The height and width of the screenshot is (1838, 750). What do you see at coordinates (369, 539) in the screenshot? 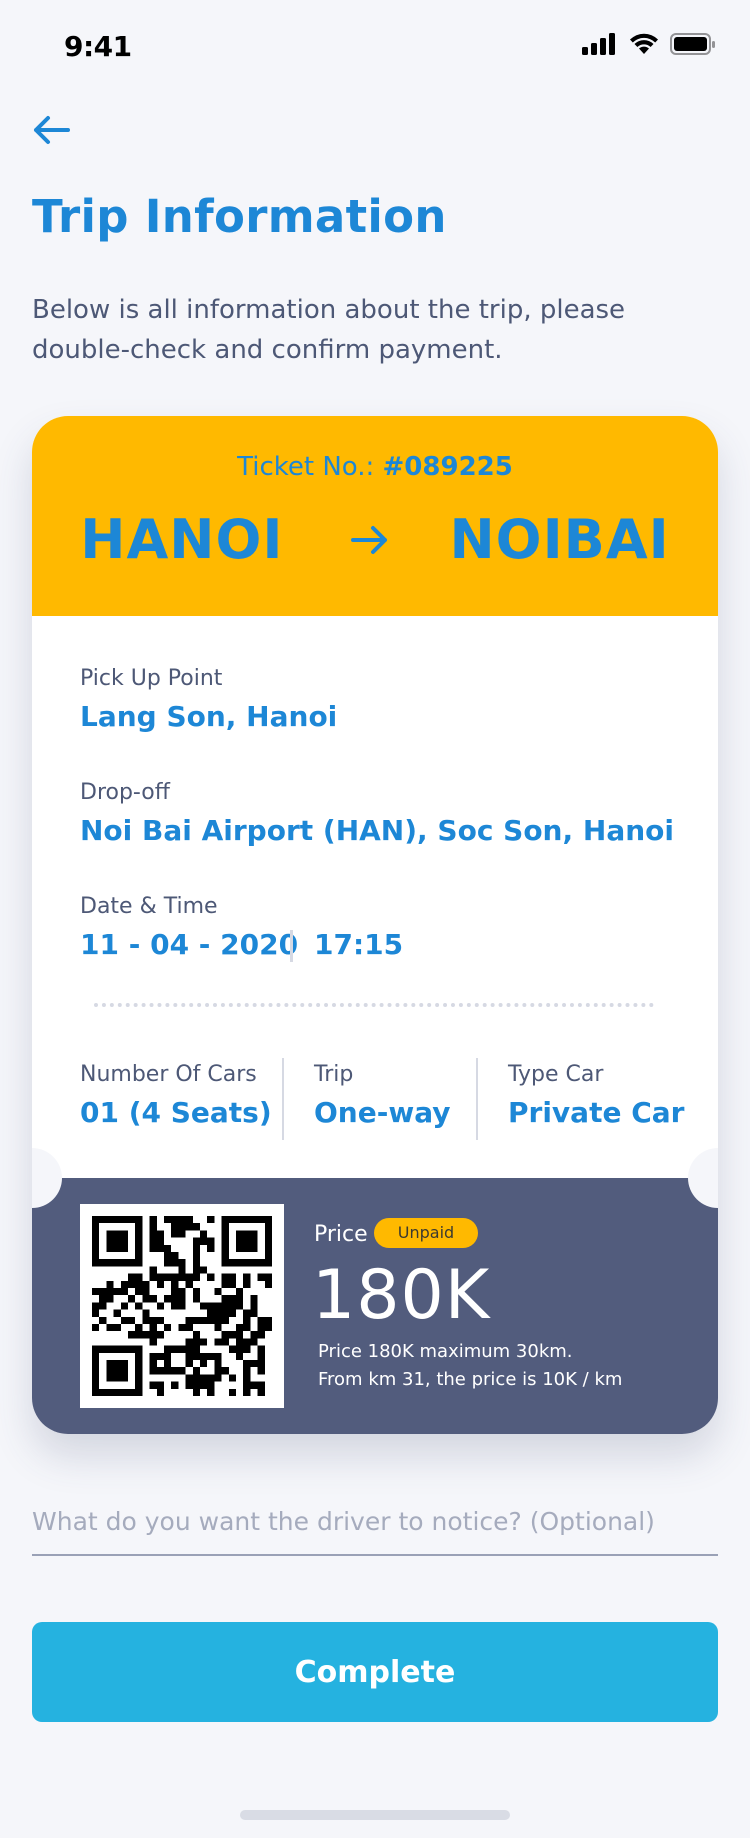
I see `arrow-right-icon` at bounding box center [369, 539].